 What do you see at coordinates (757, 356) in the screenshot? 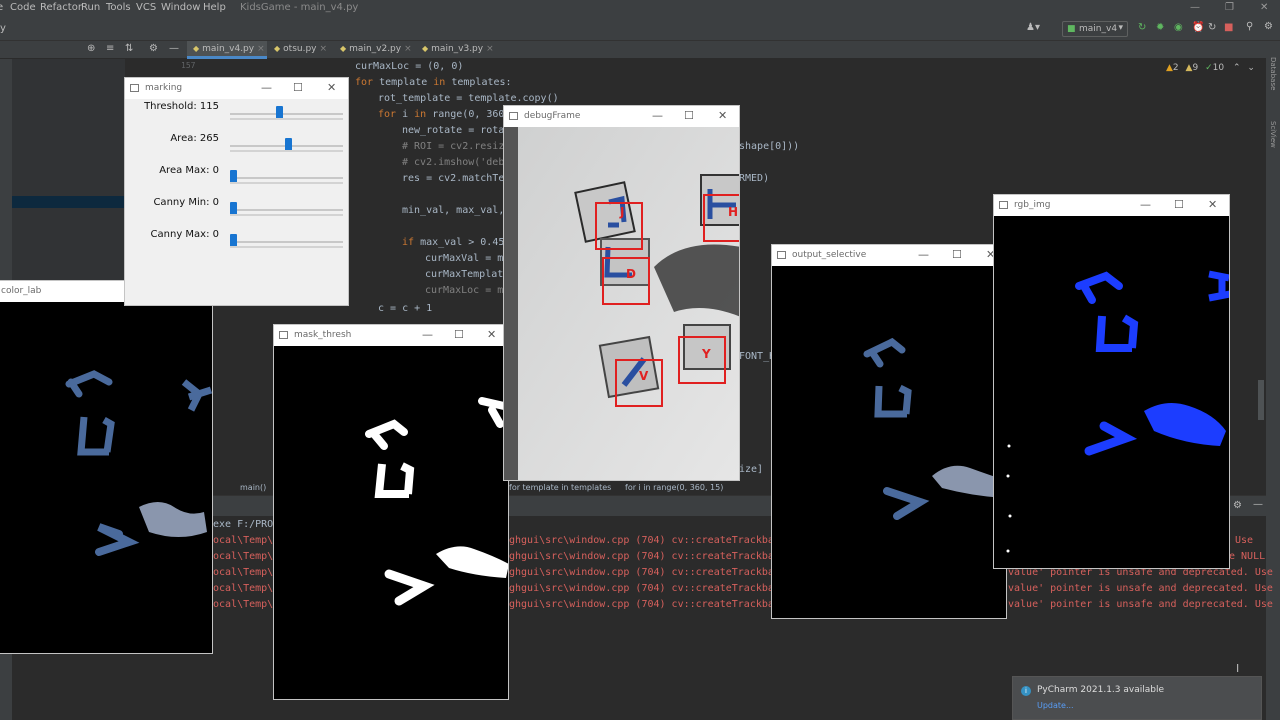
I see `code-line: FONT_H` at bounding box center [757, 356].